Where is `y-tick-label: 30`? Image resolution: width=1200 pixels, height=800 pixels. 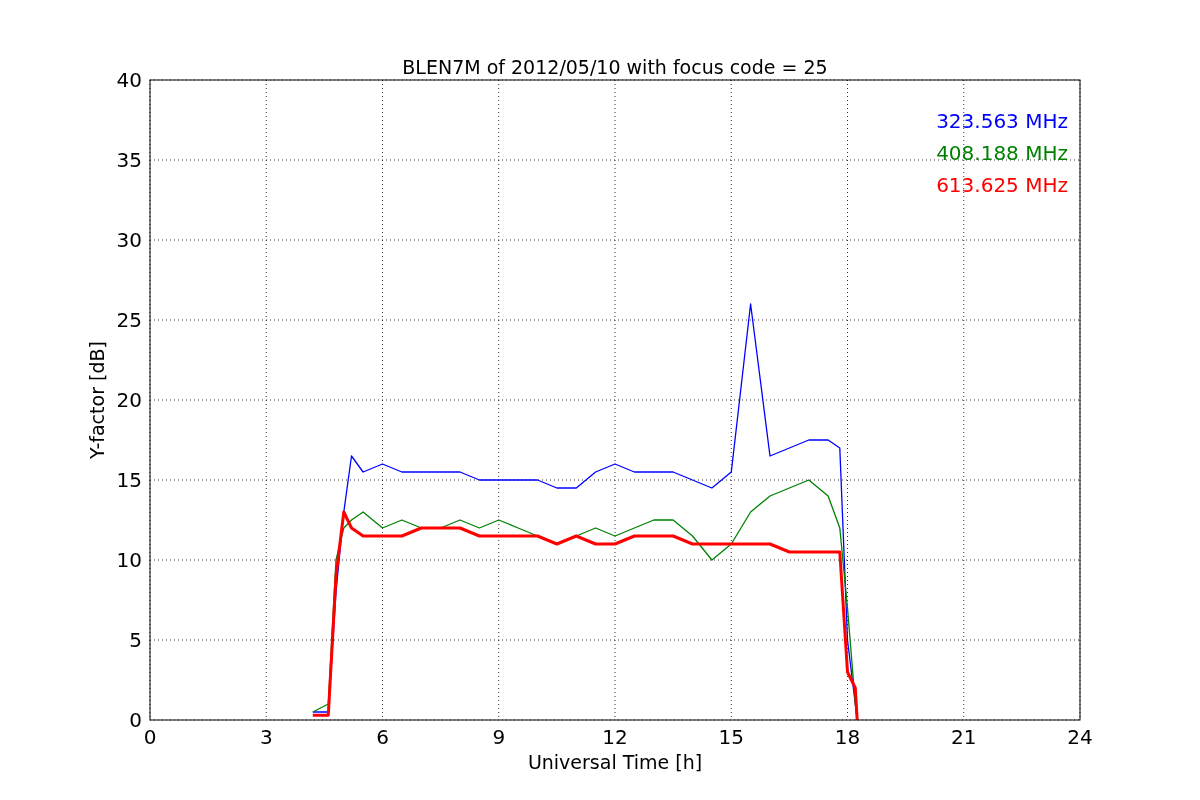 y-tick-label: 30 is located at coordinates (129, 240).